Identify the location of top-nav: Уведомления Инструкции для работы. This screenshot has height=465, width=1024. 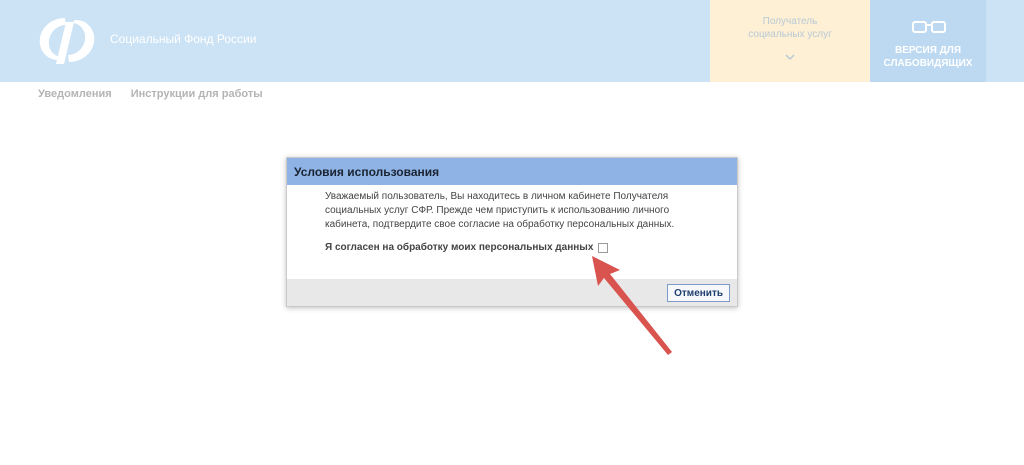
(158, 94).